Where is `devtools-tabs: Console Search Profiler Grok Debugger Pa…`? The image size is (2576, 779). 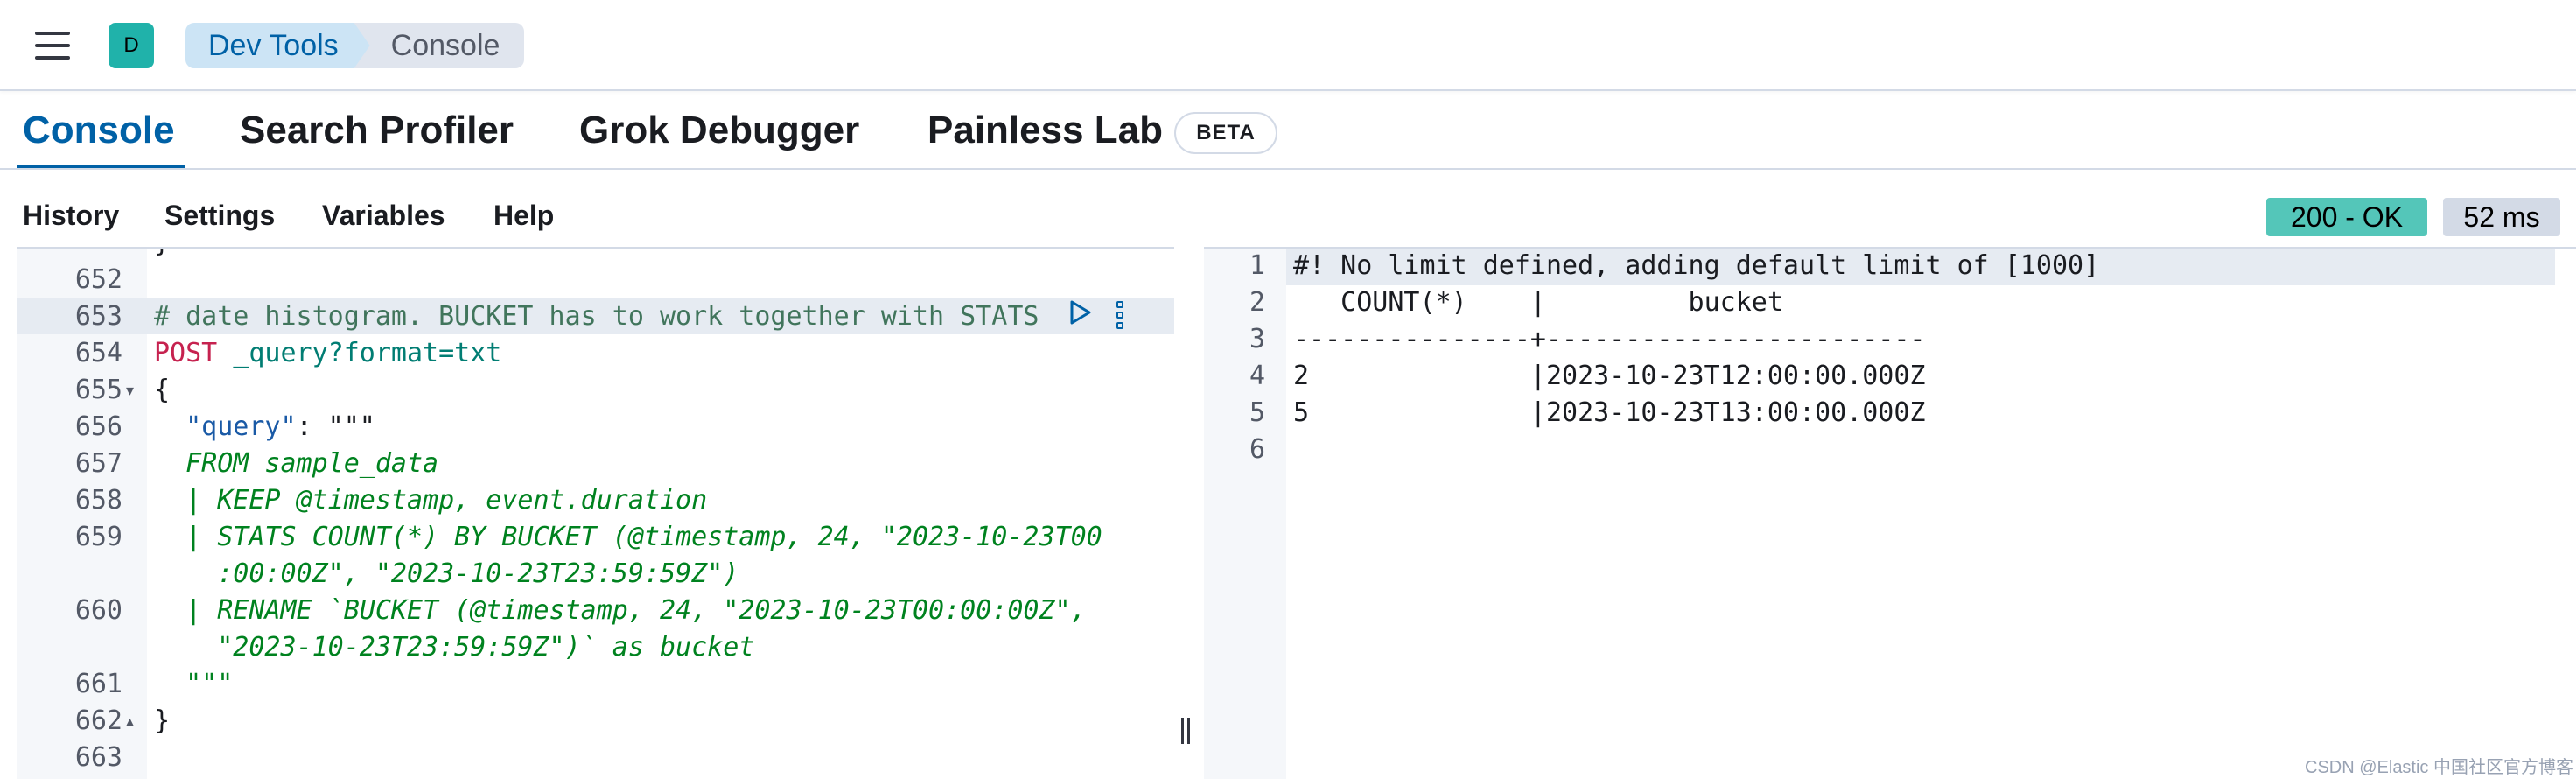 devtools-tabs: Console Search Profiler Grok Debugger Pa… is located at coordinates (1288, 130).